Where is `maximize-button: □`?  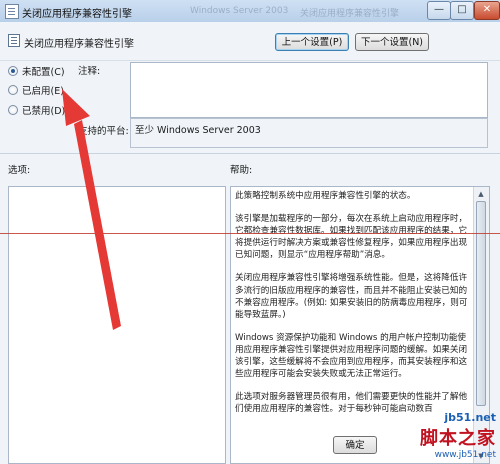 maximize-button: □ is located at coordinates (462, 10).